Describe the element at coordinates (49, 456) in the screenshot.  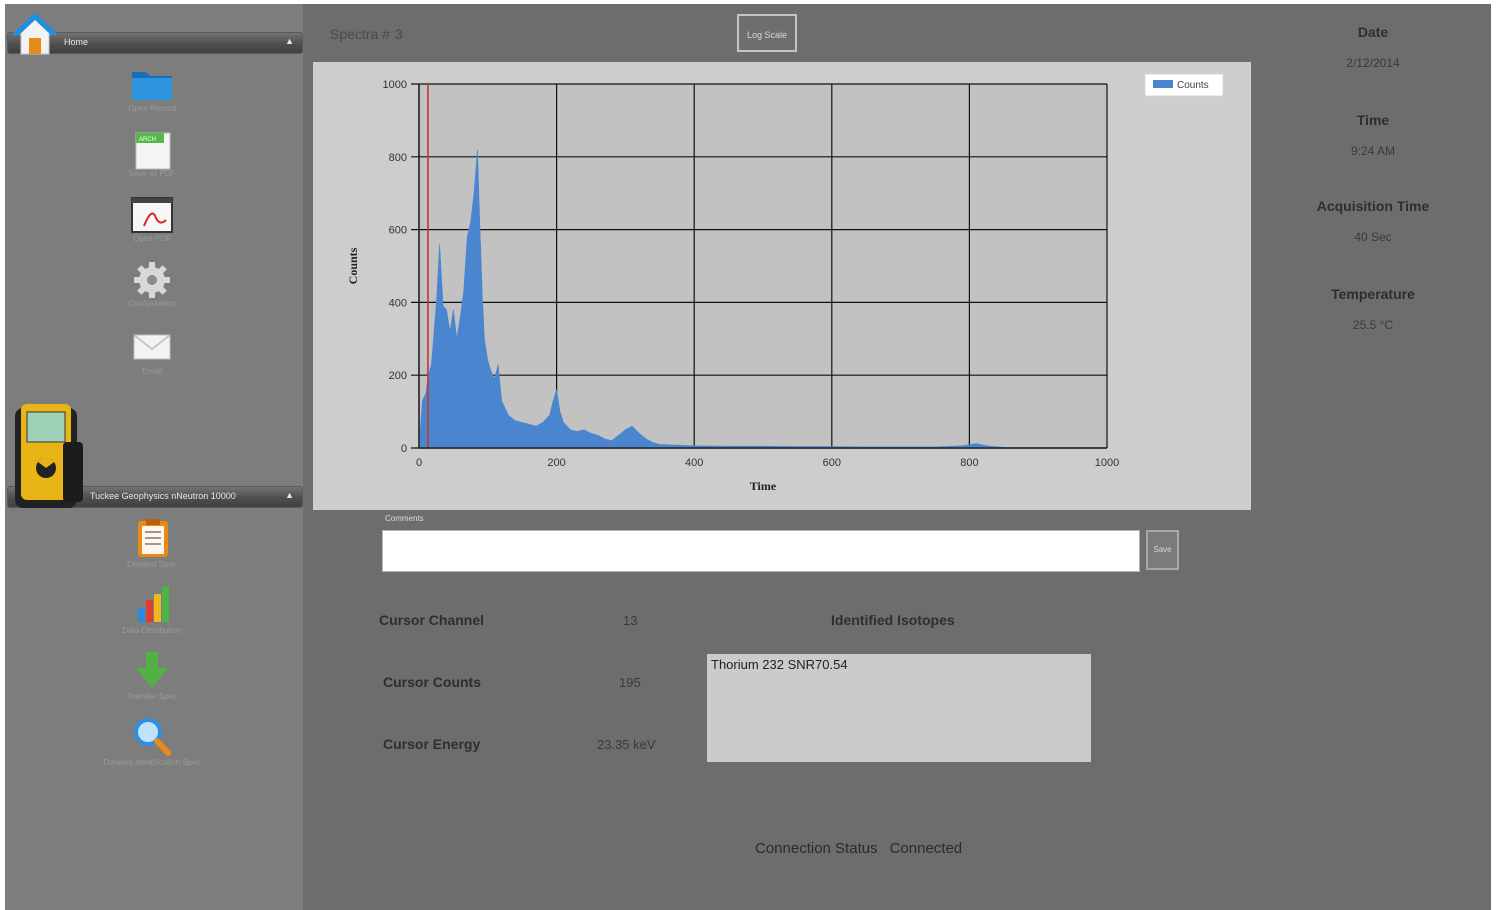
I see `detector-device-icon` at that location.